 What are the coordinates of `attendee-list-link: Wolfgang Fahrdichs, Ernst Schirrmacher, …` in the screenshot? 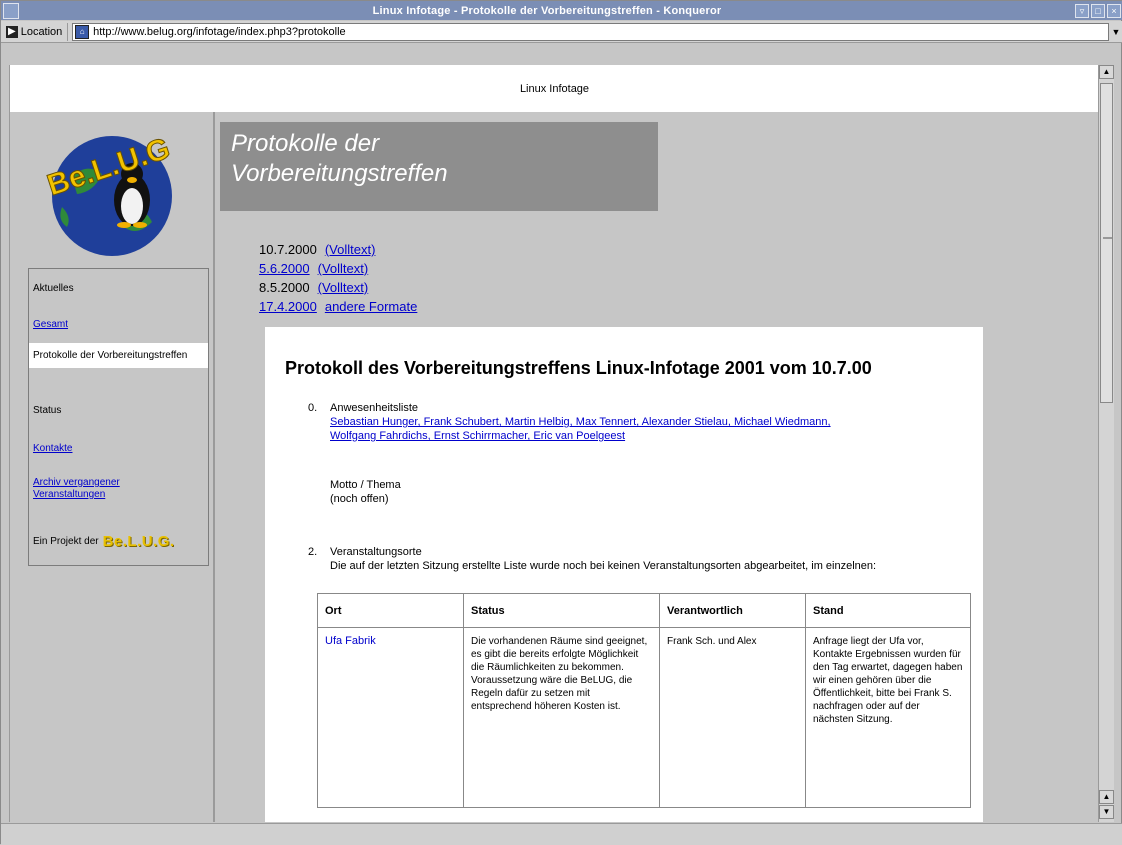 It's located at (477, 436).